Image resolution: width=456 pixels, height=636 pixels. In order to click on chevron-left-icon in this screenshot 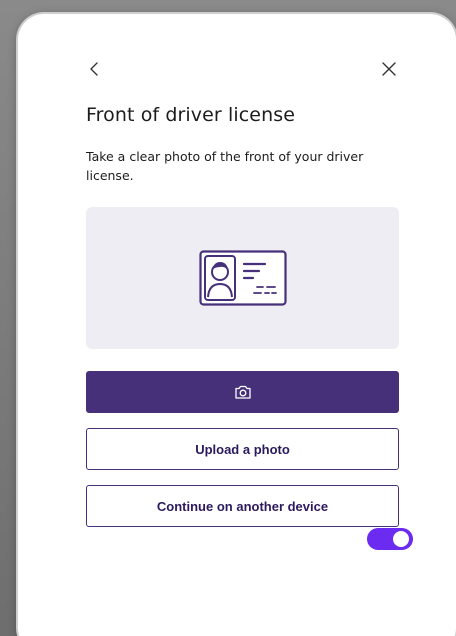, I will do `click(94, 69)`.